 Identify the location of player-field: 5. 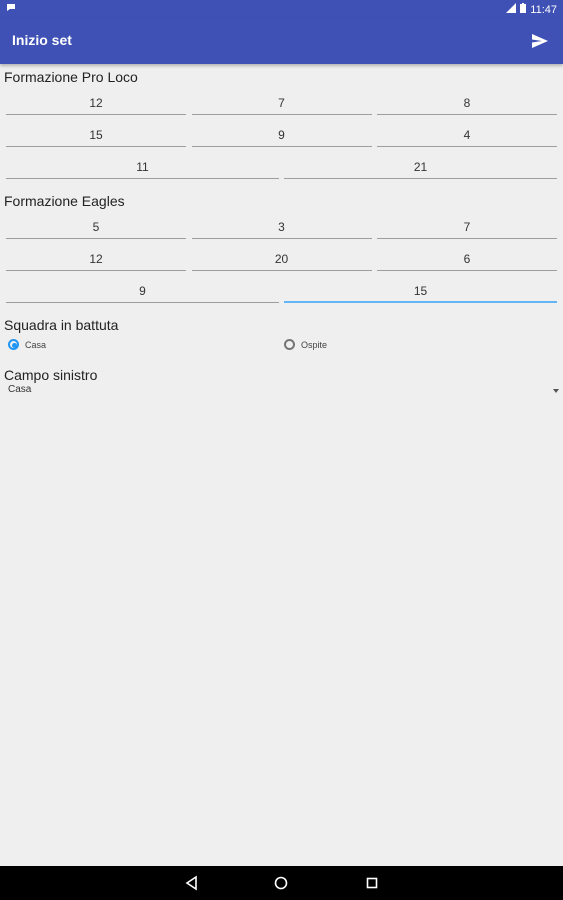
(96, 227).